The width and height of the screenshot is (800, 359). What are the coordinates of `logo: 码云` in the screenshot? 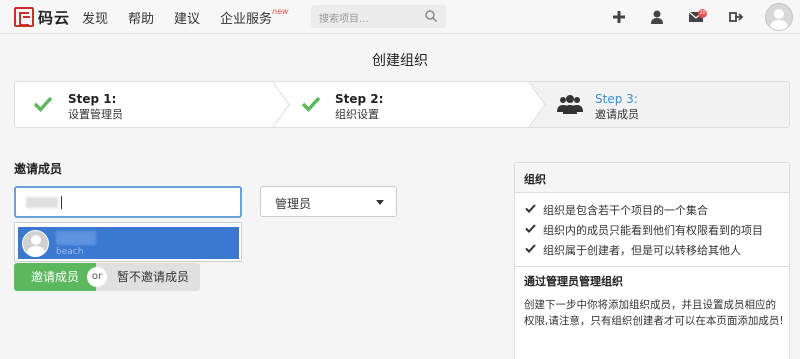 It's located at (42, 17).